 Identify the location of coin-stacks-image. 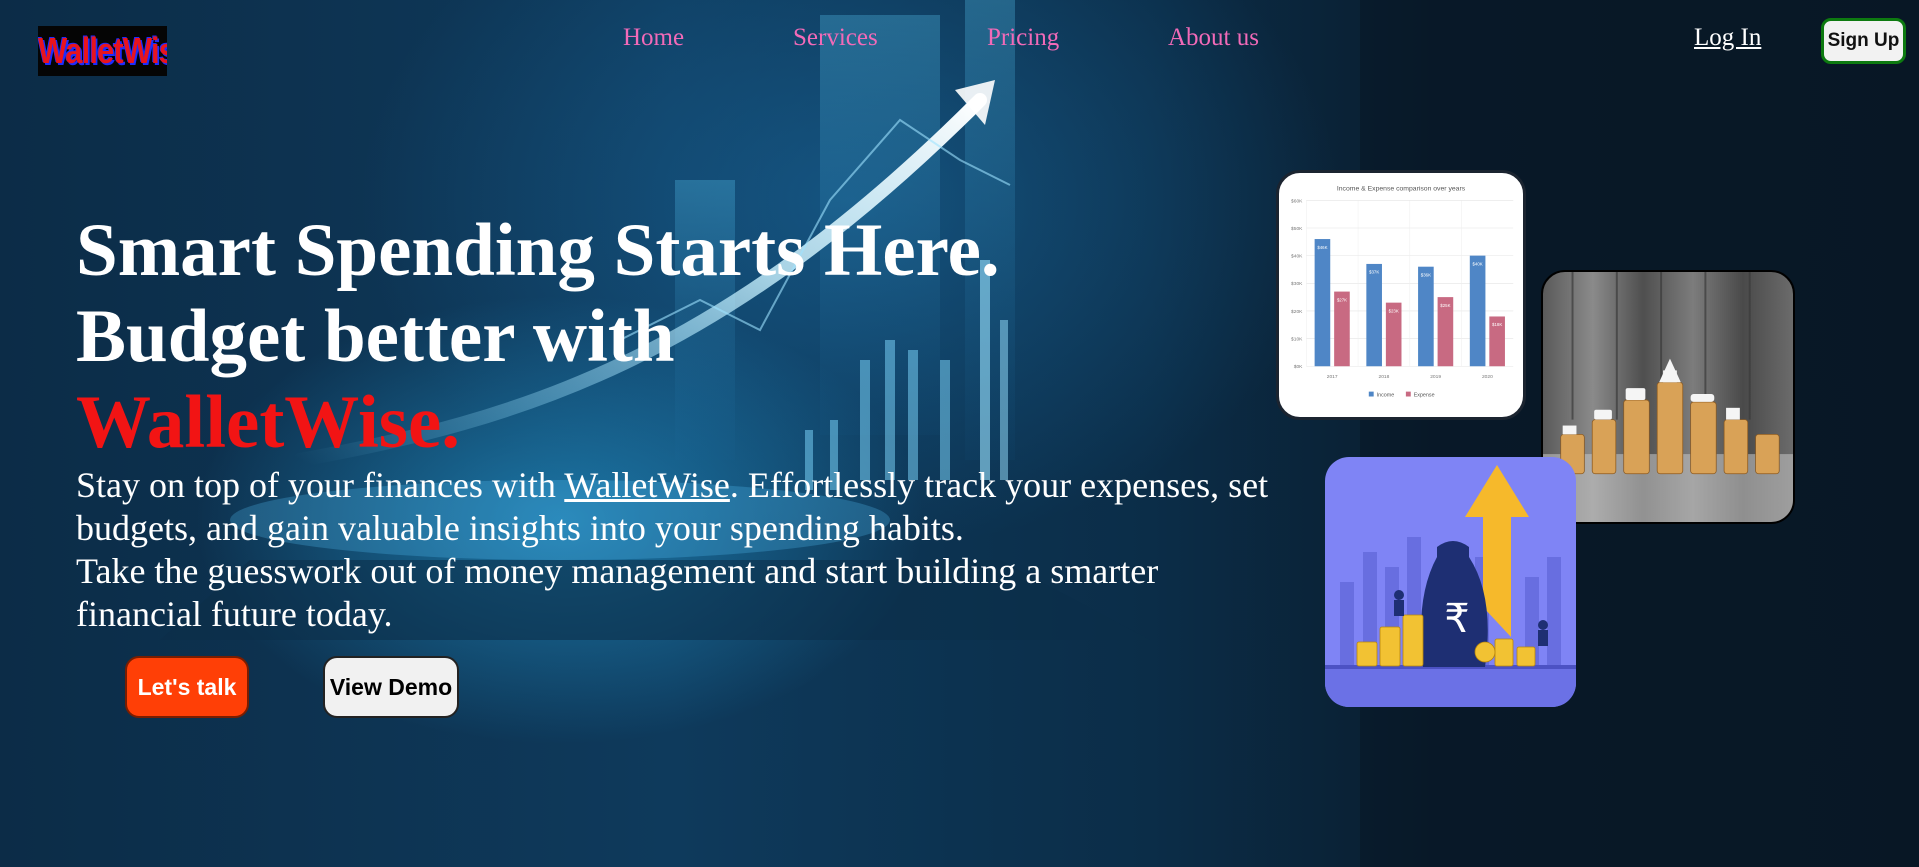
(1668, 397).